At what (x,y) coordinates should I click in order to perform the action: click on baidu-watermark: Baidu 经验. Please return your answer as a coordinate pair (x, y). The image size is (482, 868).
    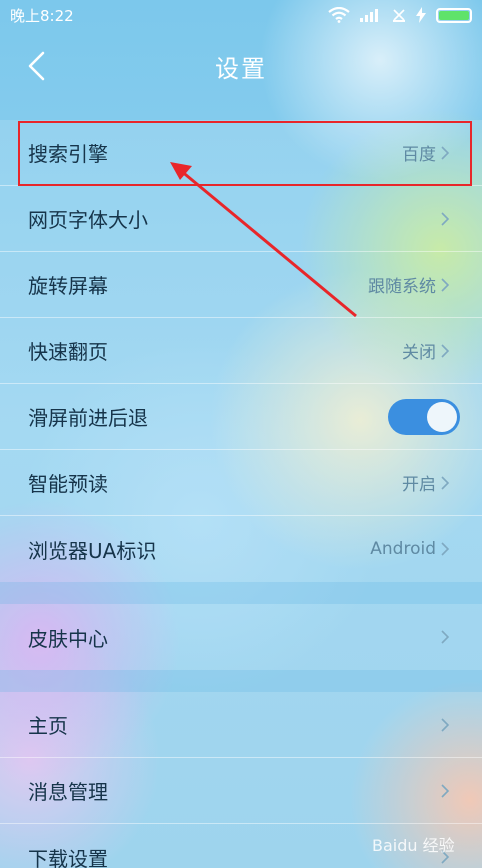
    Looking at the image, I should click on (413, 845).